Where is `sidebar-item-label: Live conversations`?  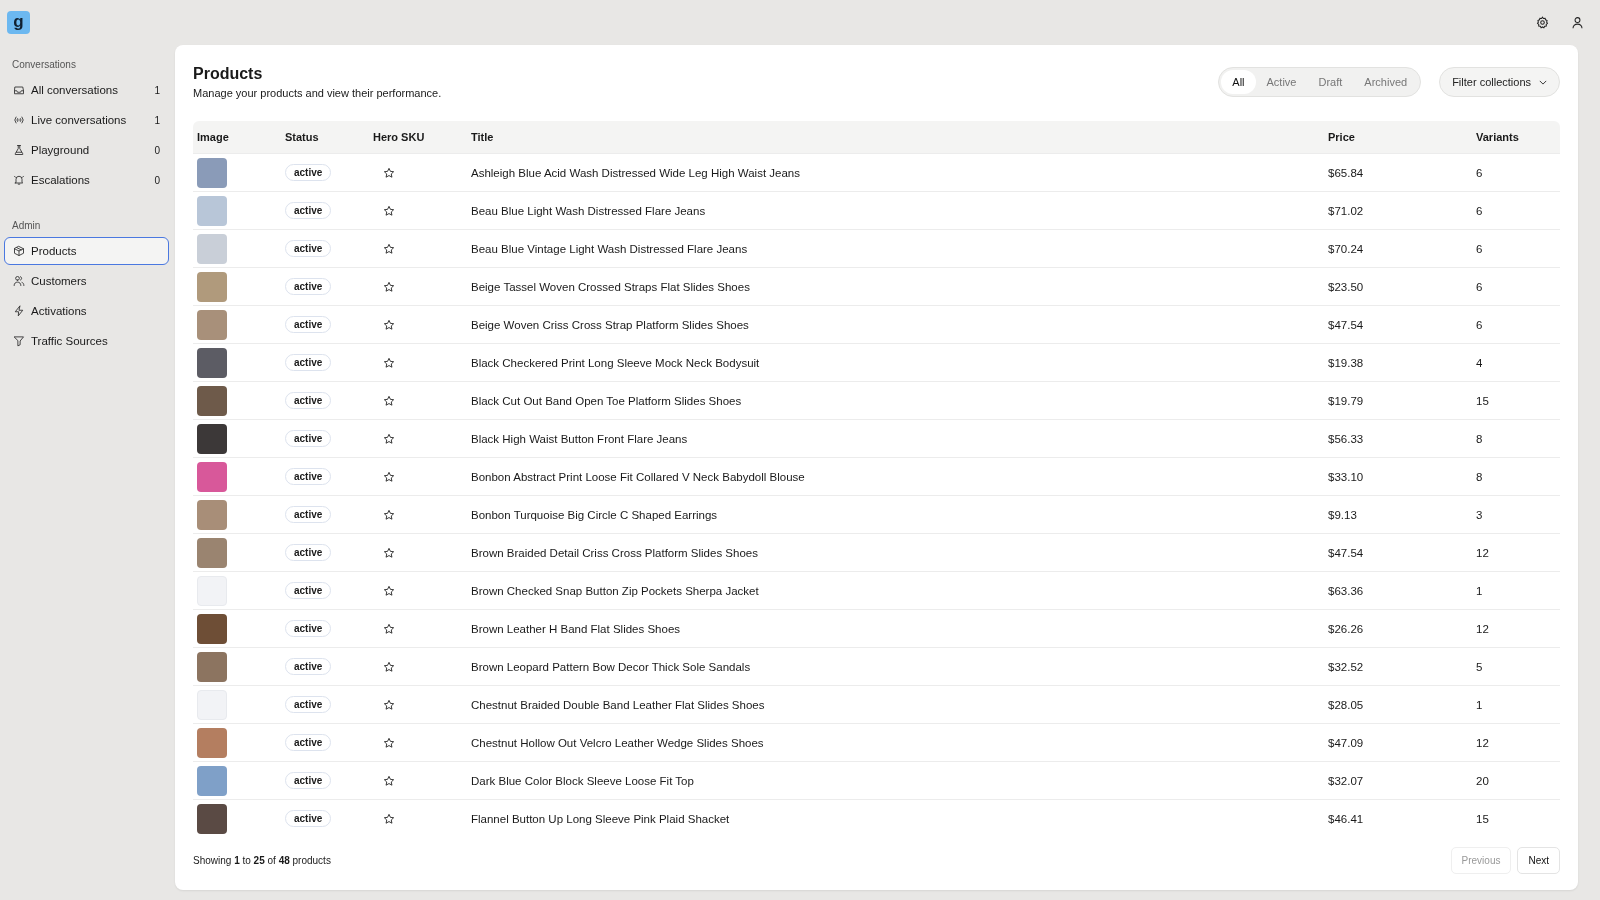 sidebar-item-label: Live conversations is located at coordinates (79, 120).